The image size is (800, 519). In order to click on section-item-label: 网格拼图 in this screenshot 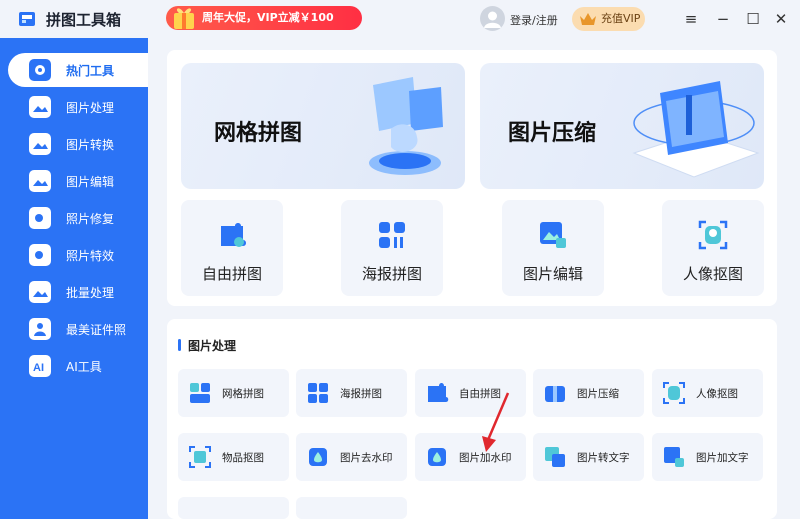, I will do `click(243, 394)`.